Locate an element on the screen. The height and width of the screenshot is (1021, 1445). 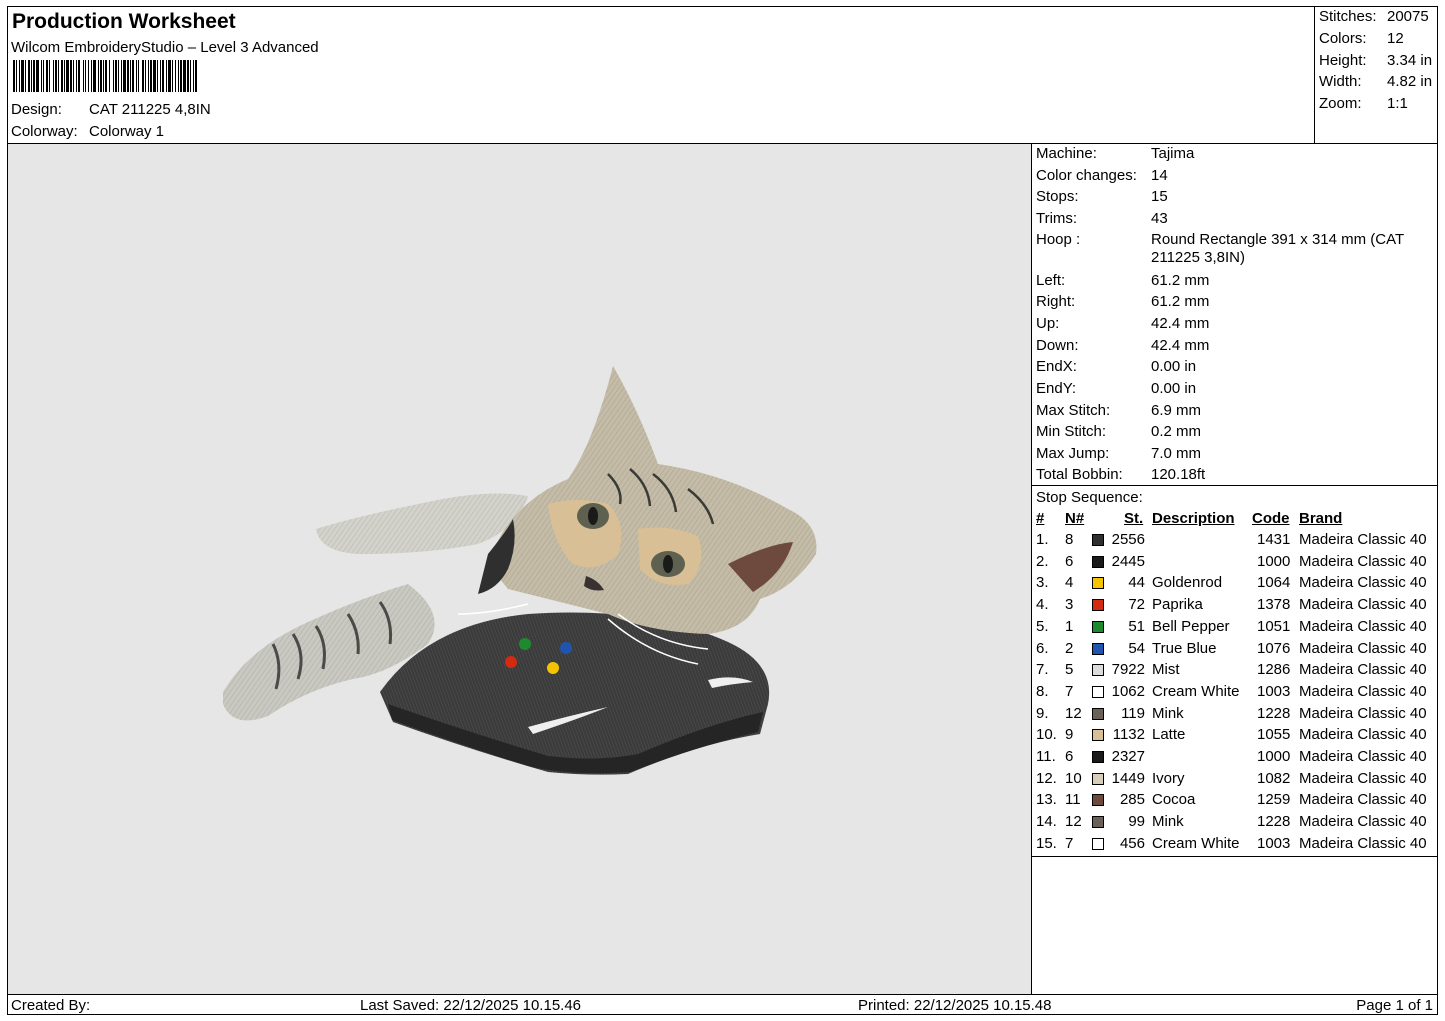
stat-value: 4.82 in is located at coordinates (1410, 81).